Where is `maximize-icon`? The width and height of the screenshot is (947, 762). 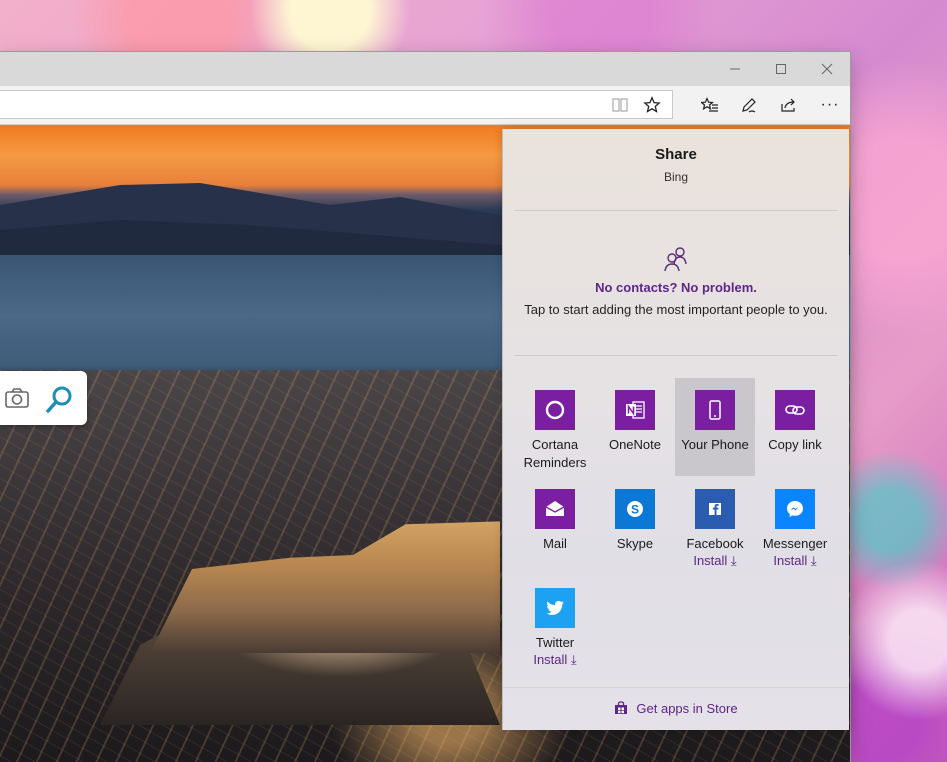
maximize-icon is located at coordinates (781, 69).